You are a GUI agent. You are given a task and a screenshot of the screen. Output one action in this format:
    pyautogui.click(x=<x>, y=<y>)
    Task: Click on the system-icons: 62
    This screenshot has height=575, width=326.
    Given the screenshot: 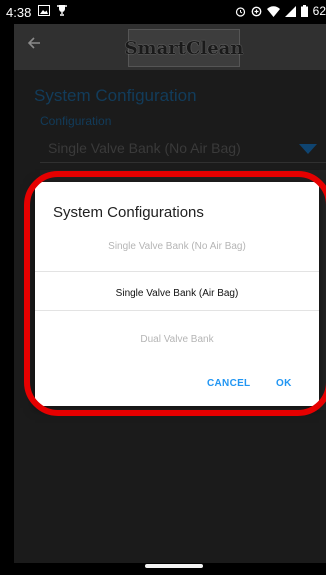 What is the action you would take?
    pyautogui.click(x=280, y=11)
    